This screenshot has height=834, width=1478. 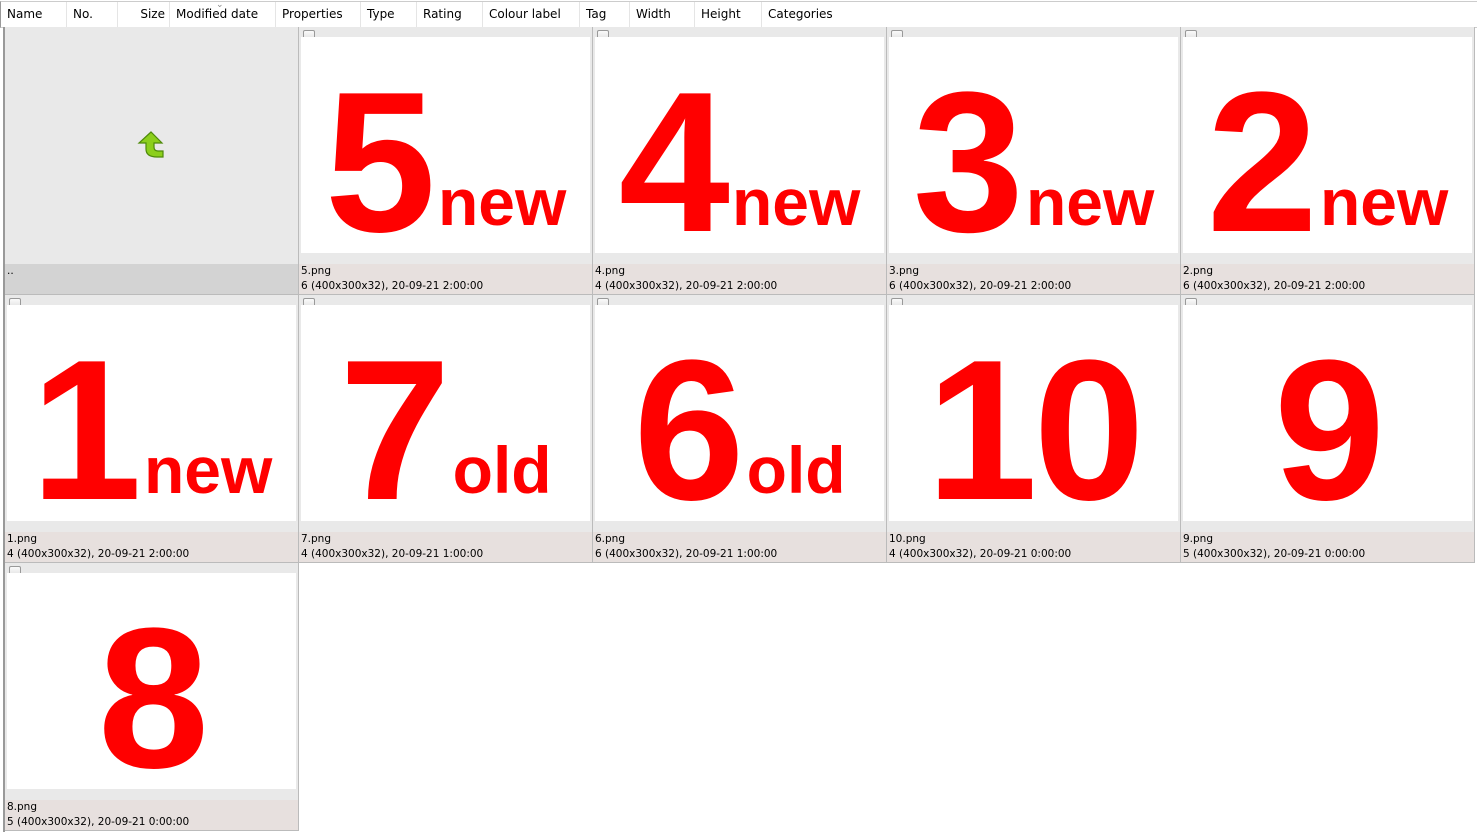 I want to click on thumbnail-image: 6 old, so click(x=739, y=413).